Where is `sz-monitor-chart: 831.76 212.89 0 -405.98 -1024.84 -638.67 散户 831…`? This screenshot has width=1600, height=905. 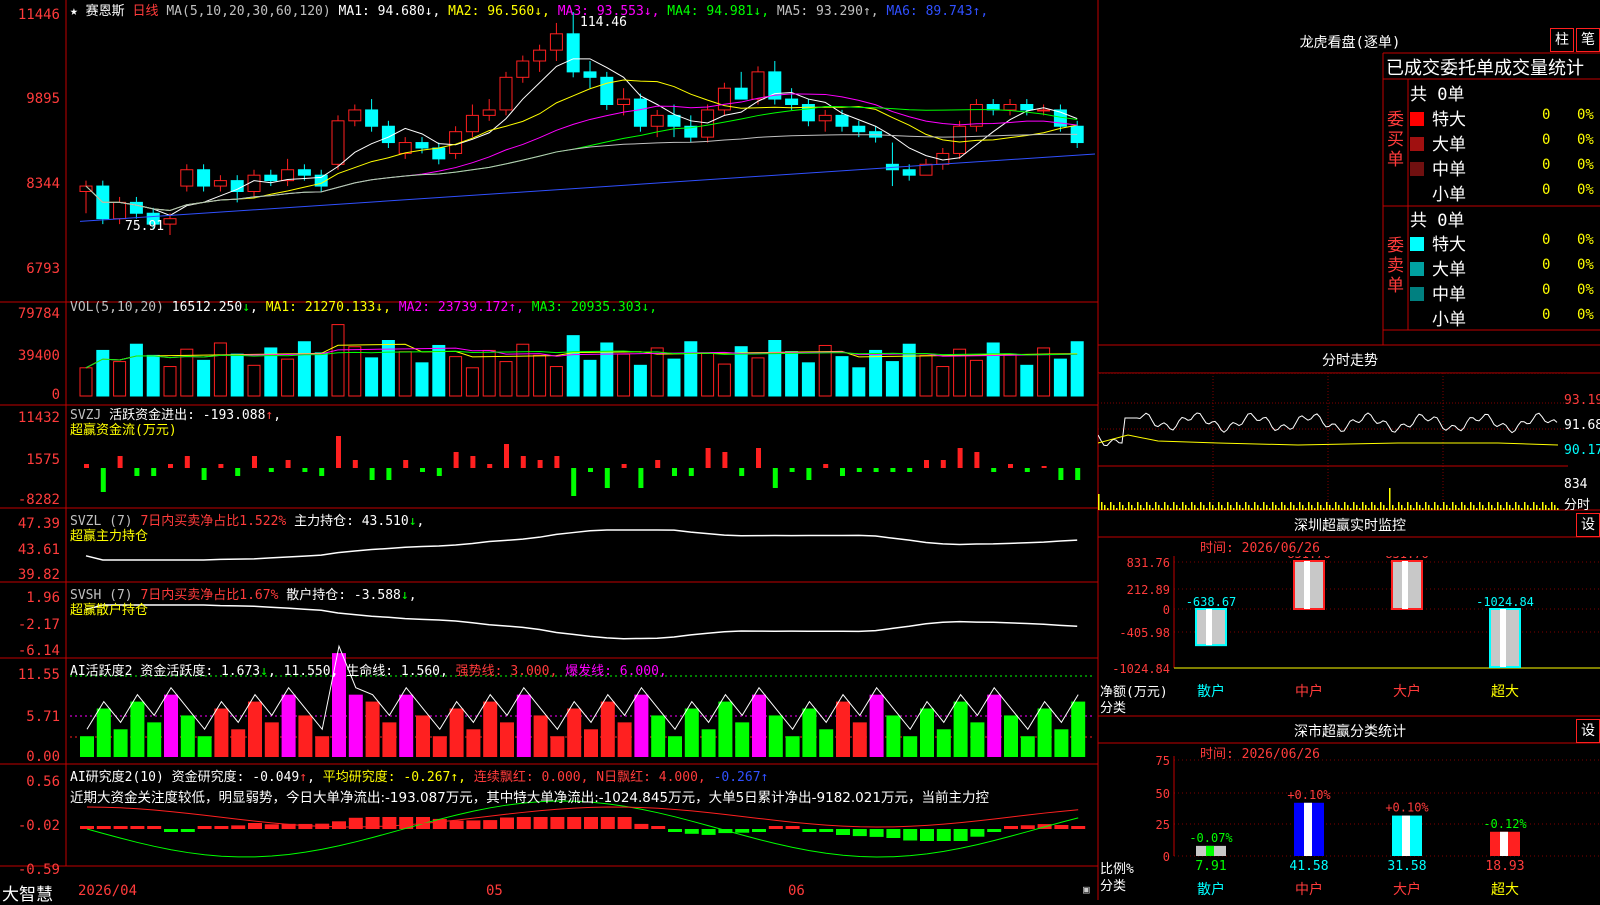 sz-monitor-chart: 831.76 212.89 0 -405.98 -1024.84 -638.67 散户 831… is located at coordinates (1356, 628).